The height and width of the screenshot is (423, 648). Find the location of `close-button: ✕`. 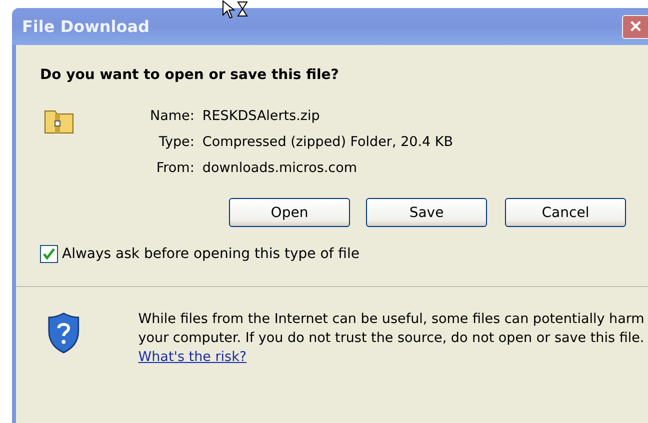

close-button: ✕ is located at coordinates (635, 26).